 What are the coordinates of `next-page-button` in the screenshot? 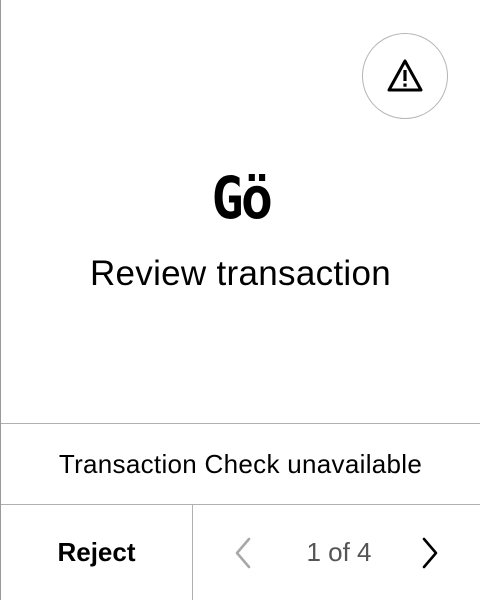 It's located at (430, 553).